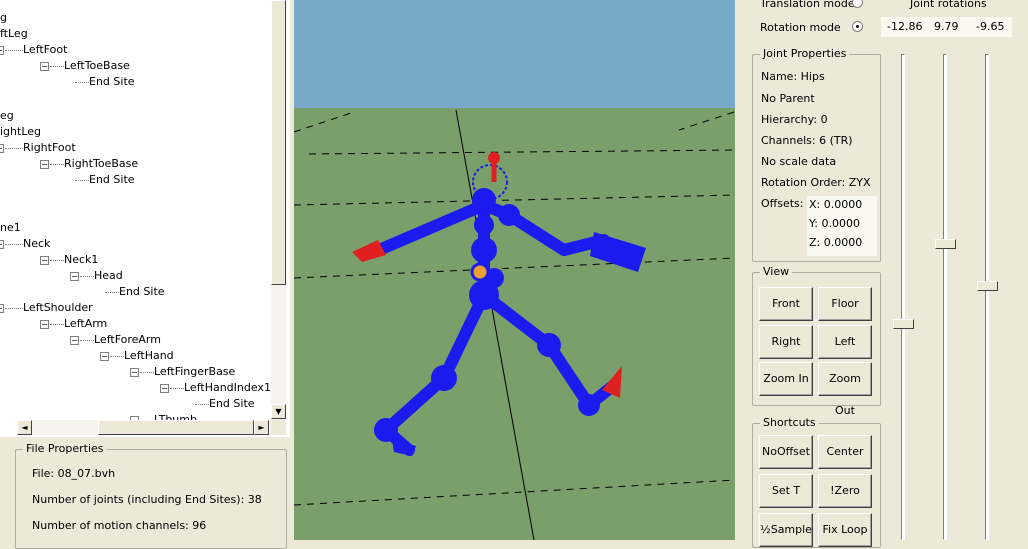 This screenshot has height=549, width=1028. What do you see at coordinates (37, 243) in the screenshot?
I see `tree-node-label: Neck` at bounding box center [37, 243].